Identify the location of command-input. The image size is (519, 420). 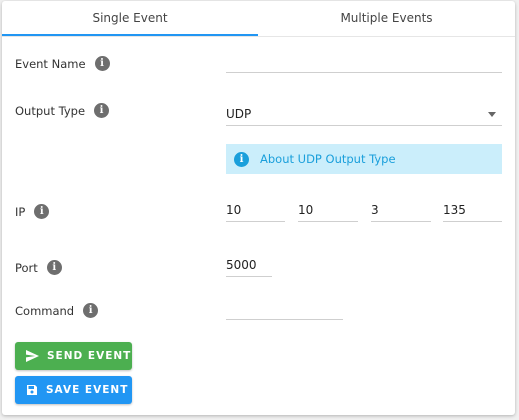
(284, 308).